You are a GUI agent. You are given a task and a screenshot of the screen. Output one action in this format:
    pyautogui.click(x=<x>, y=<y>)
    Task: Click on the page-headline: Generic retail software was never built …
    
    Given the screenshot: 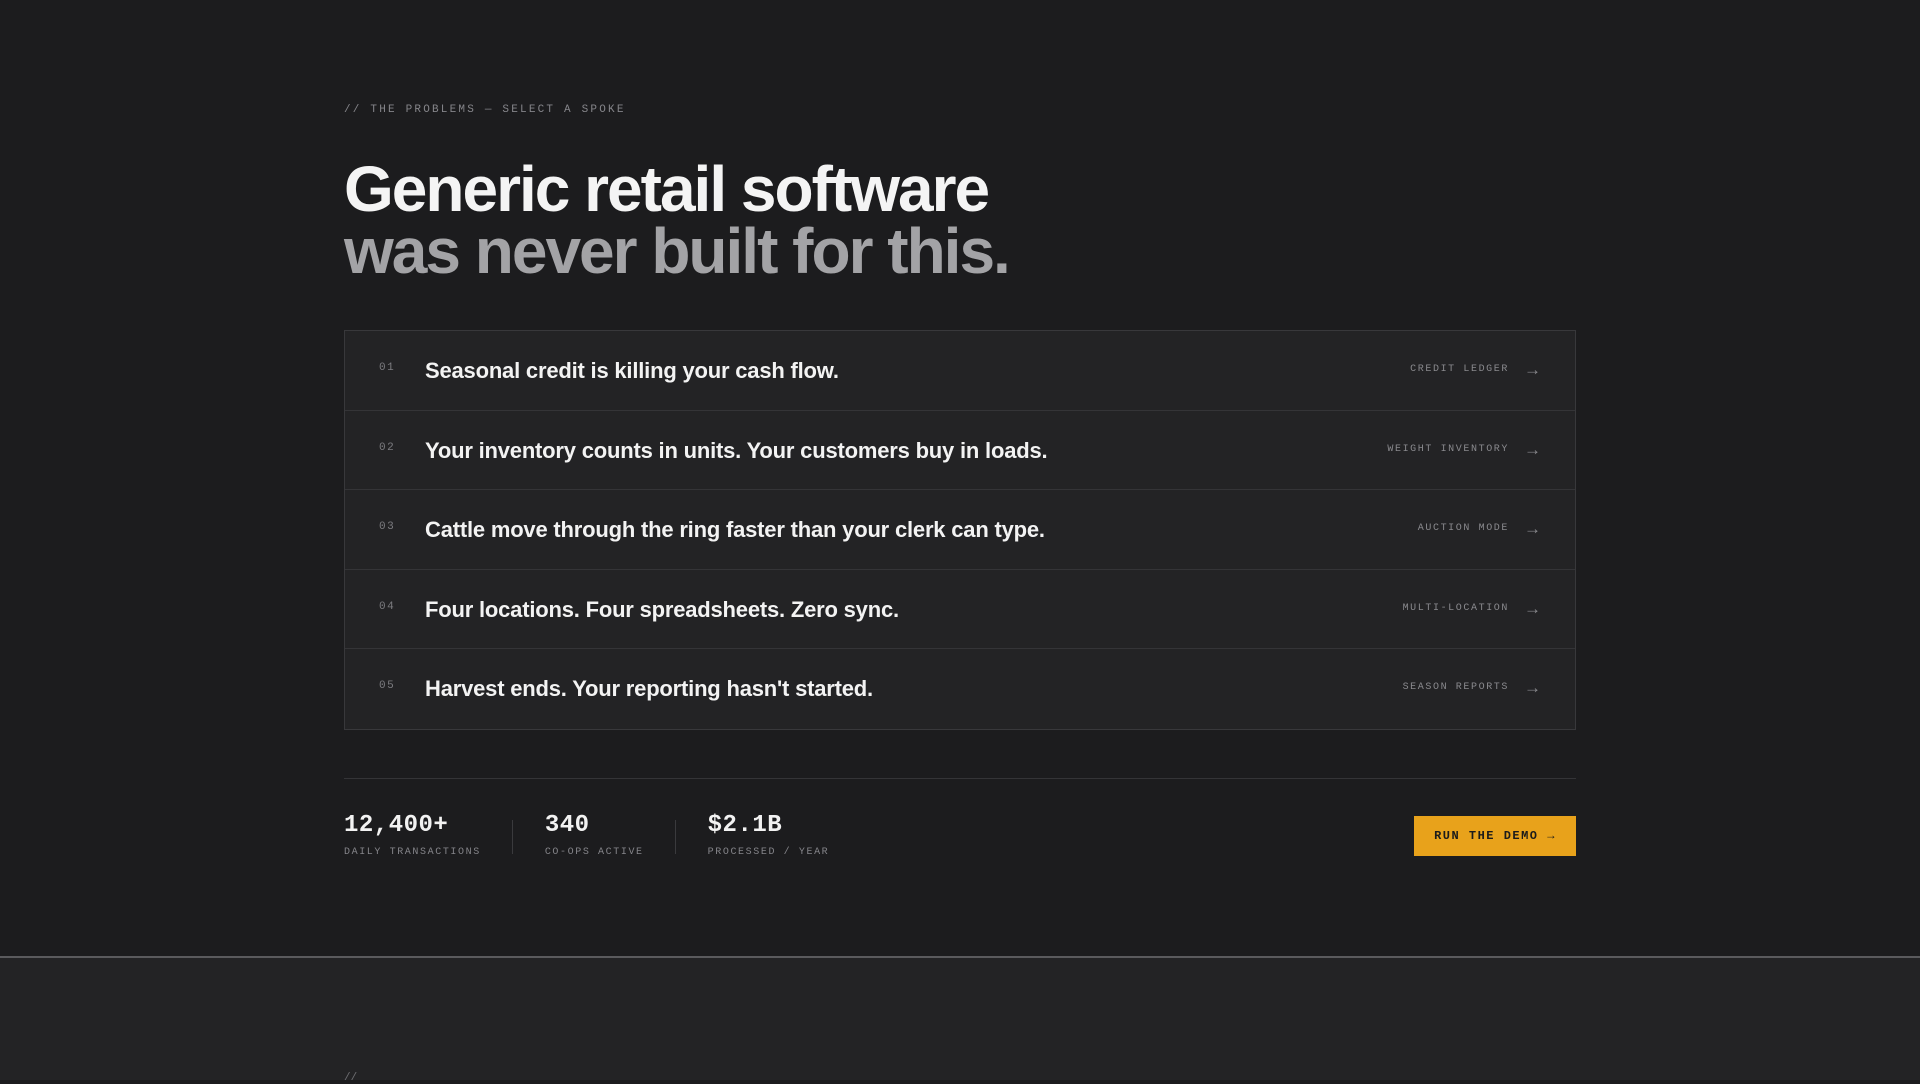 What is the action you would take?
    pyautogui.click(x=677, y=220)
    